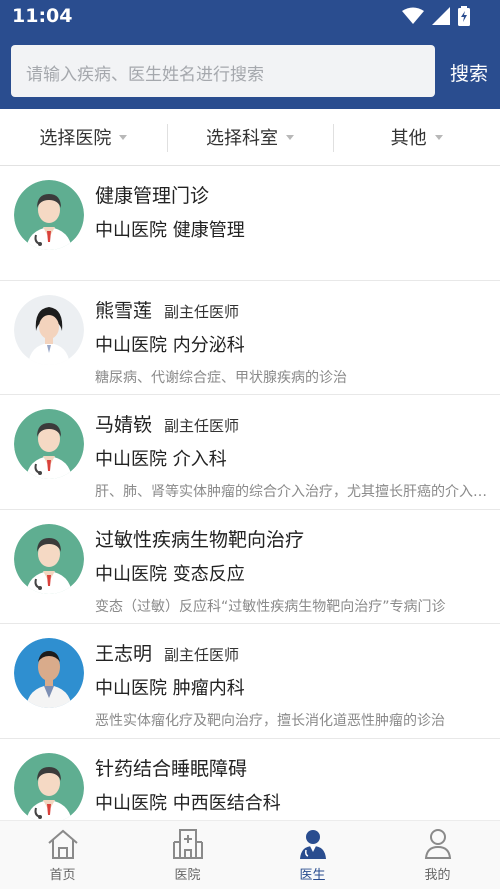  I want to click on tab-doctor: 医生, so click(312, 855).